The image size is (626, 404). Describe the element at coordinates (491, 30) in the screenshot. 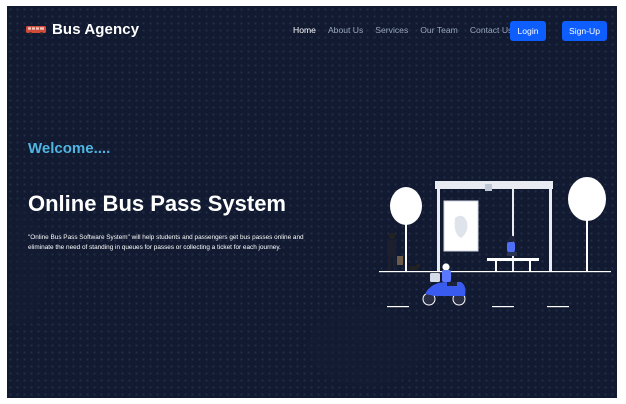

I see `nav-link-contact-us: Contact Us` at that location.